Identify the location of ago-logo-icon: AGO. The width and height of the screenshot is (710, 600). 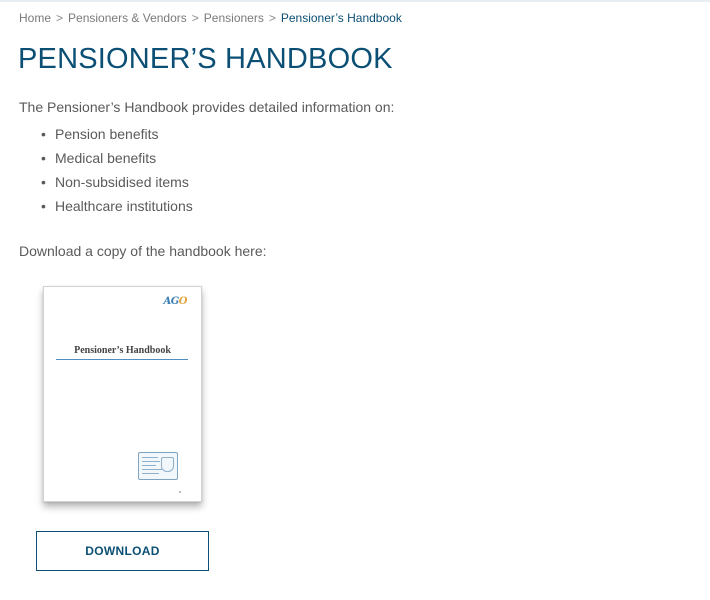
(175, 301).